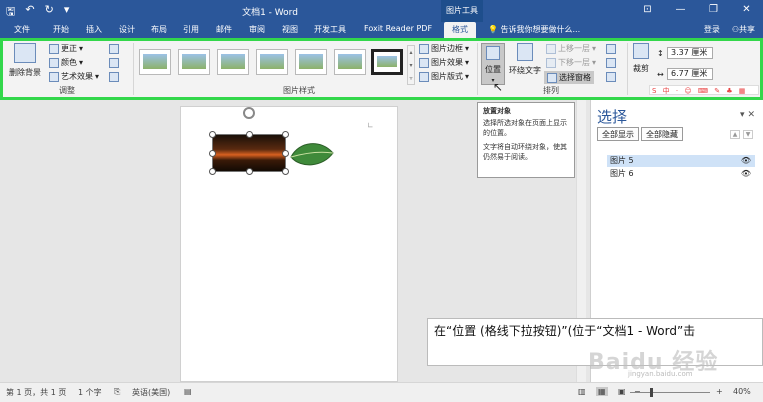  I want to click on tab-view: 视图, so click(290, 29).